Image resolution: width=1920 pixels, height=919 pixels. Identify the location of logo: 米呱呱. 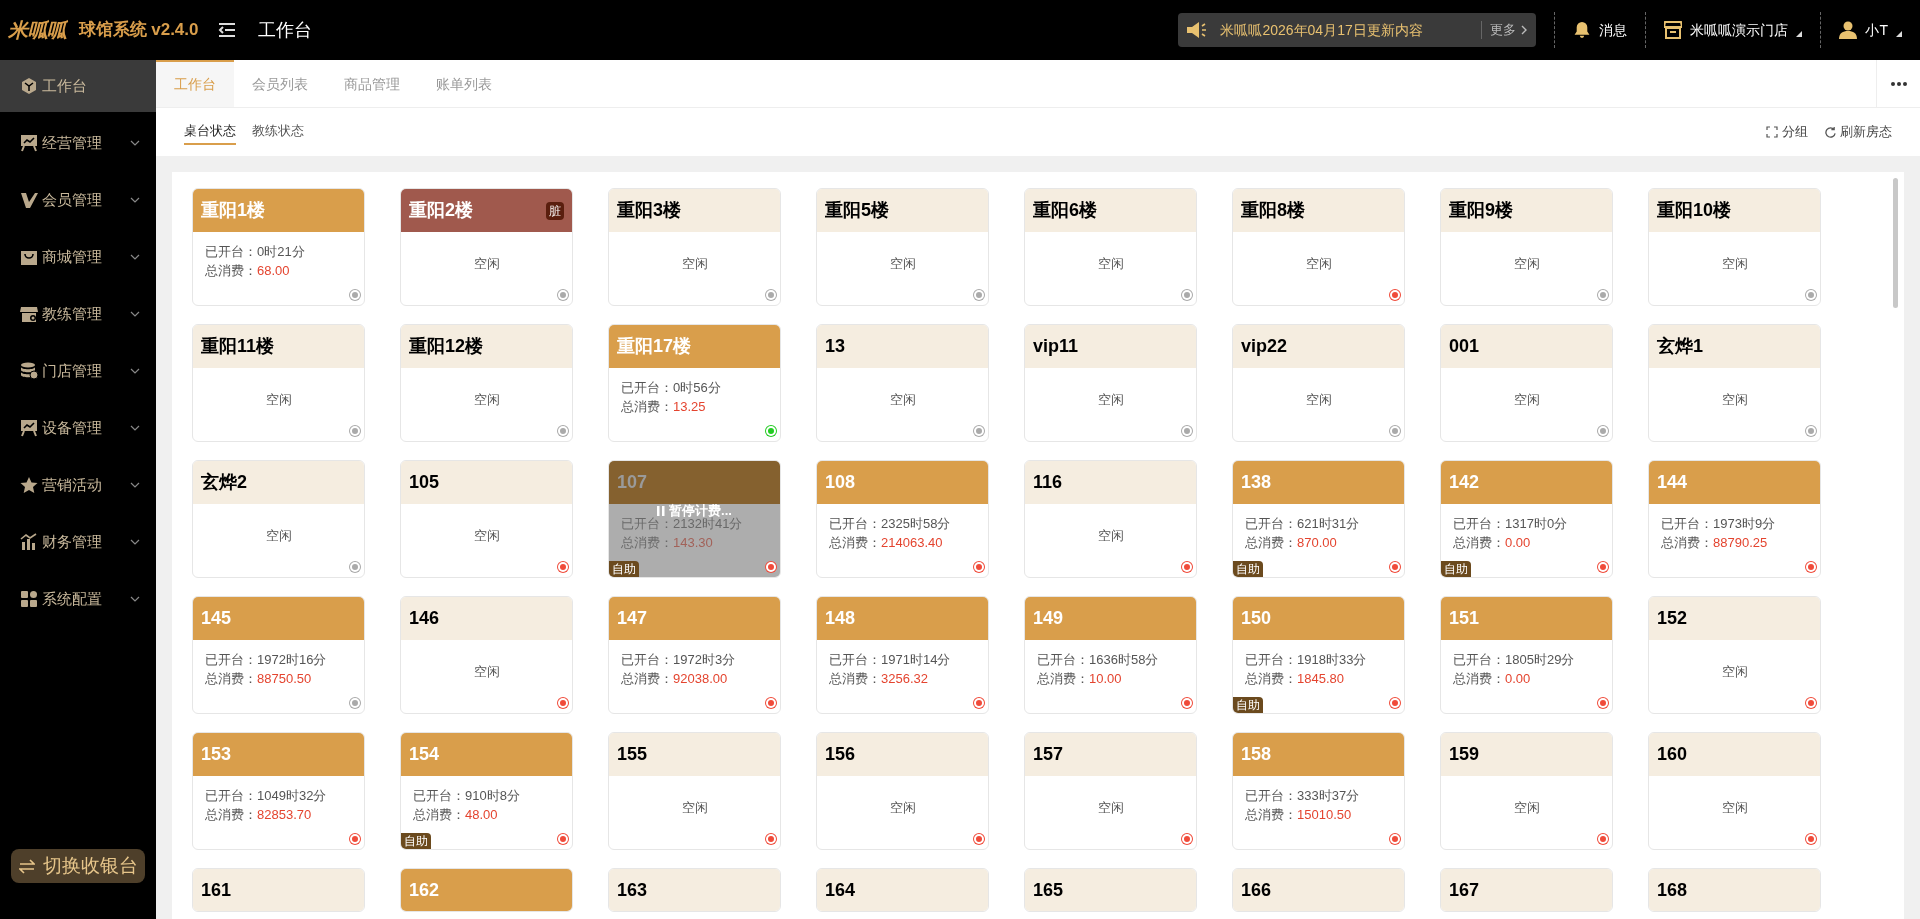
(37, 30).